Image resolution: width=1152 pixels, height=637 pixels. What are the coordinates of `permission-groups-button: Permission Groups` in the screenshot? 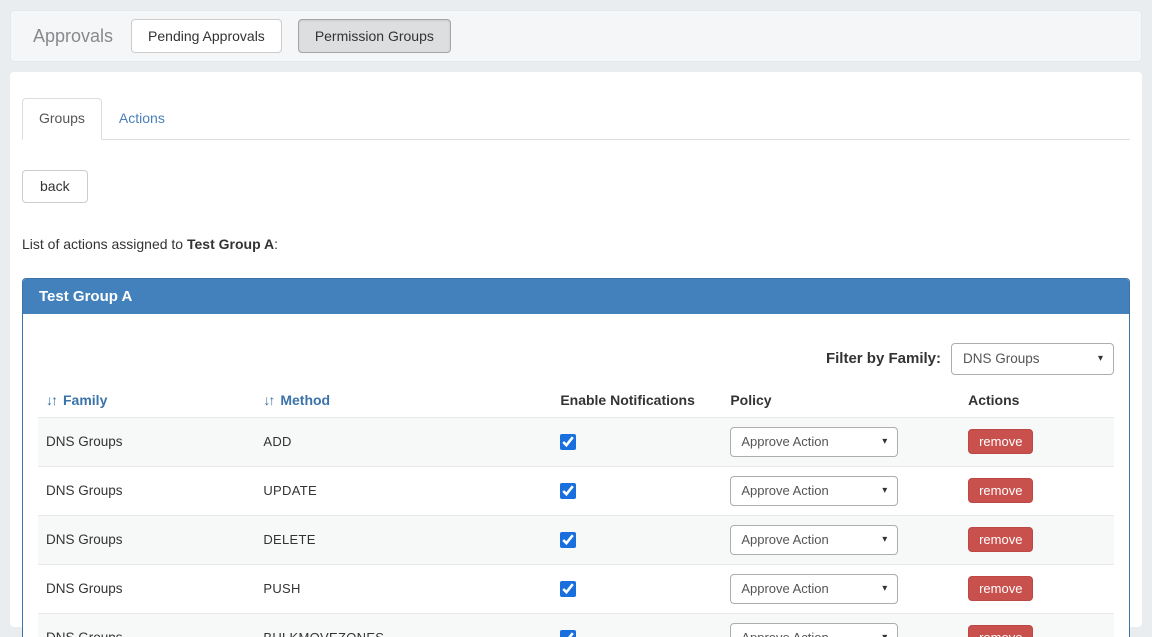 It's located at (374, 36).